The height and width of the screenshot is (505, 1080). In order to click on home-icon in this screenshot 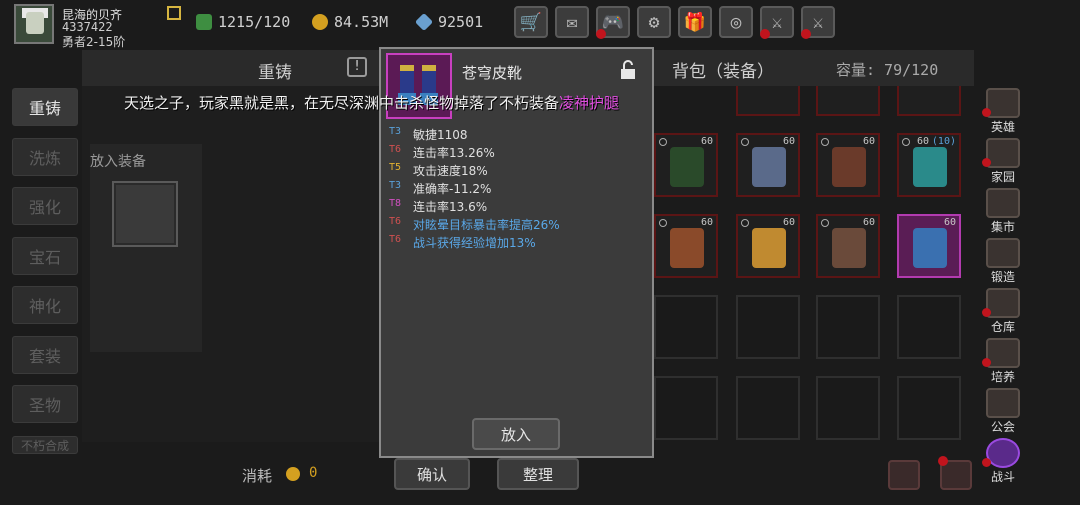, I will do `click(1003, 153)`.